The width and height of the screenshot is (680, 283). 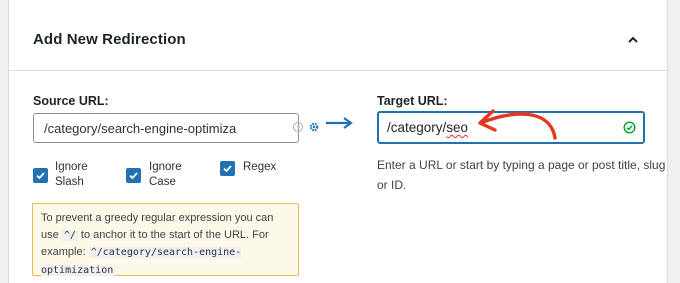 I want to click on arrow-right-icon, so click(x=339, y=123).